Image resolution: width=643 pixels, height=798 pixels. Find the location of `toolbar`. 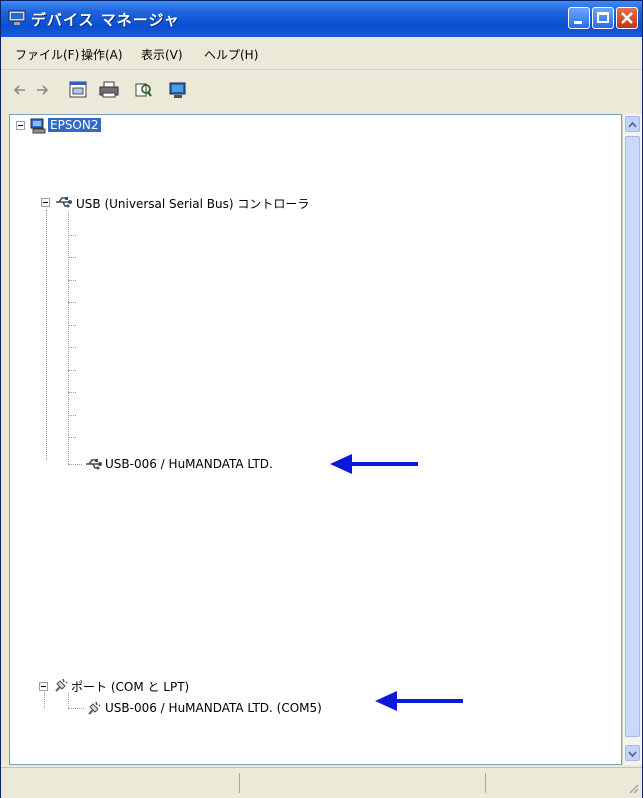

toolbar is located at coordinates (321, 92).